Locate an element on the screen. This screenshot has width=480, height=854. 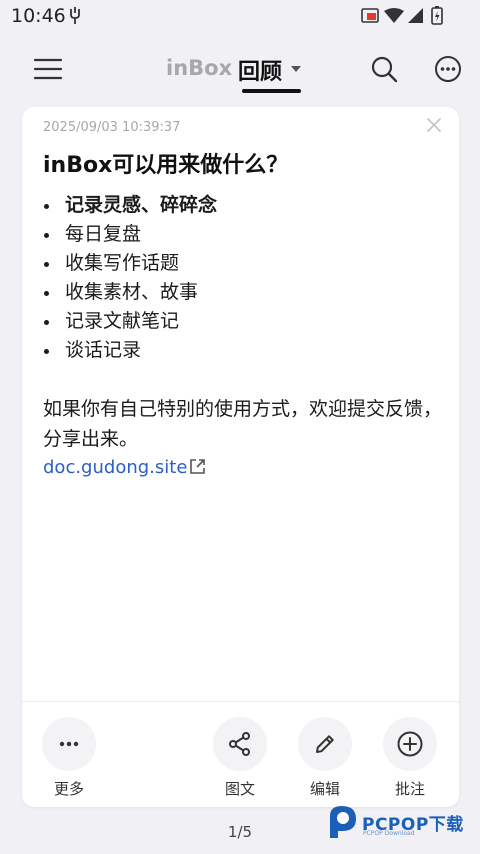
list-item: 每日复盘 is located at coordinates (130, 234).